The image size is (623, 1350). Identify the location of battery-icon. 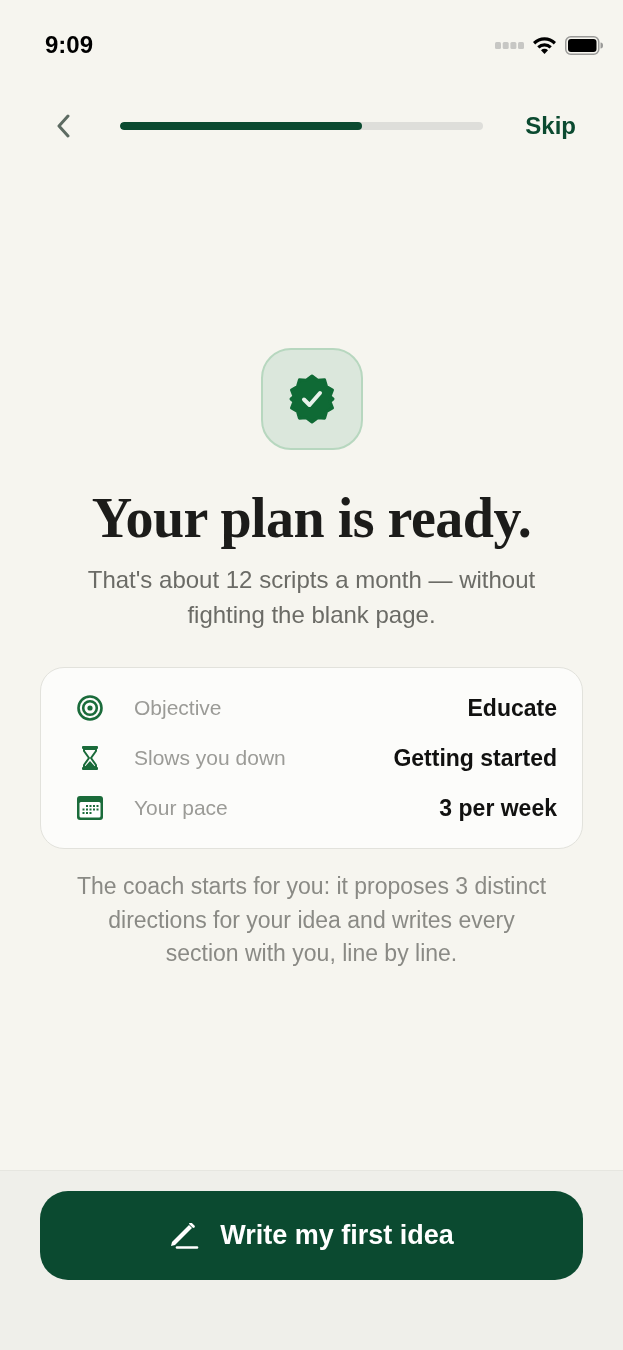
(584, 45).